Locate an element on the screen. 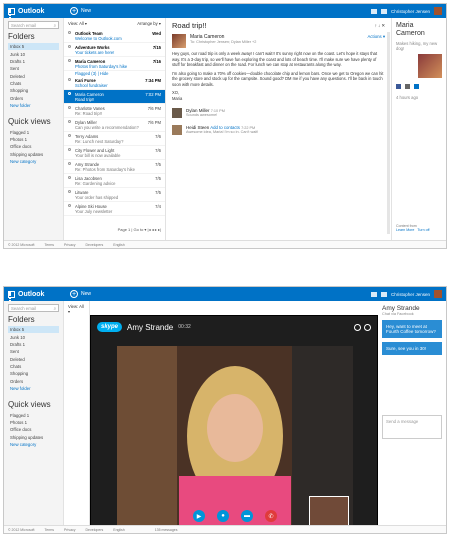 The height and width of the screenshot is (538, 450). list-item: Alpine Ski House 7/4 Your July newsletter is located at coordinates (114, 209).